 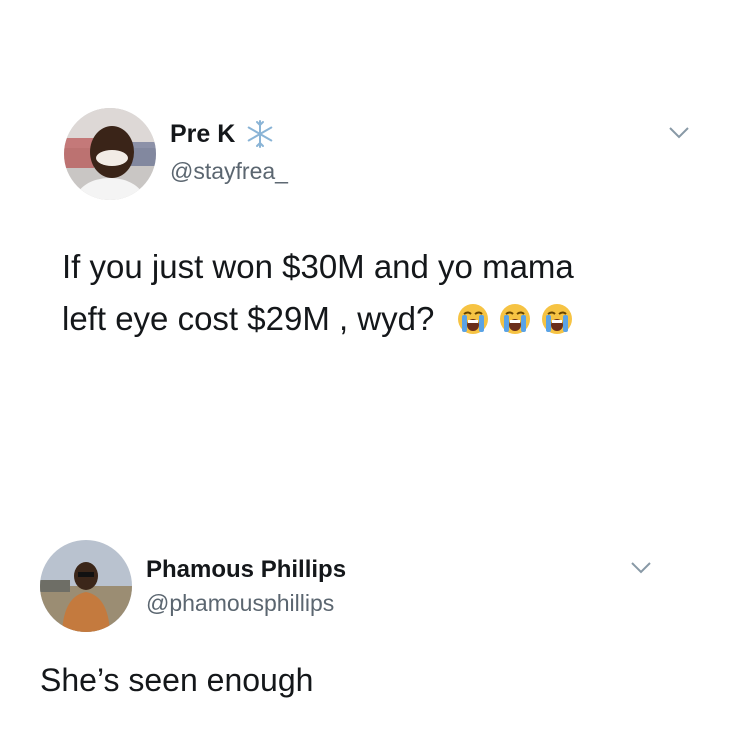 I want to click on tweet-text-line: If you just won $30M and yo mama, so click(x=318, y=266).